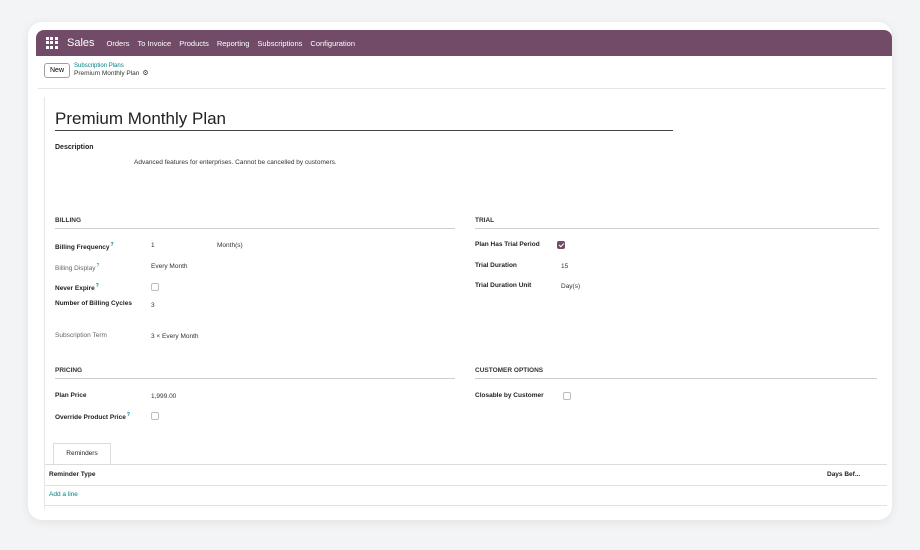 This screenshot has width=920, height=550. I want to click on plan-price-input: 1,999.00, so click(163, 396).